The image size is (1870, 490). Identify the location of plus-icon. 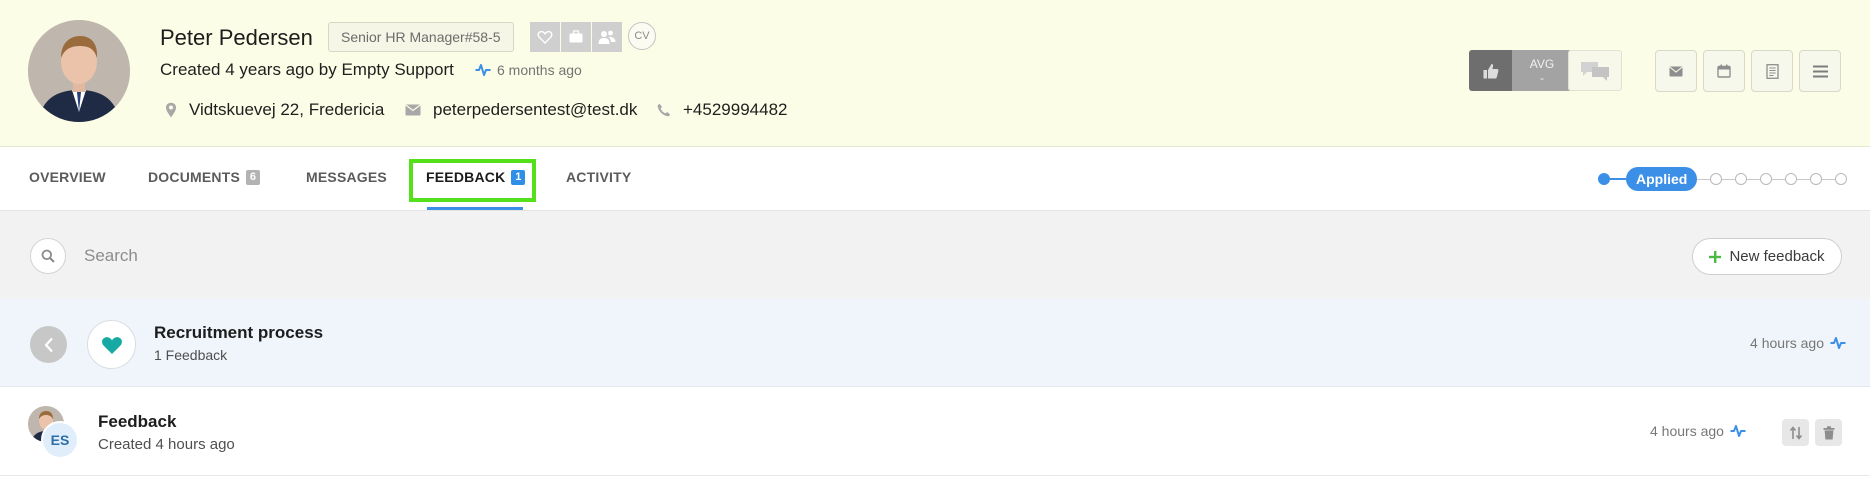
(1715, 256).